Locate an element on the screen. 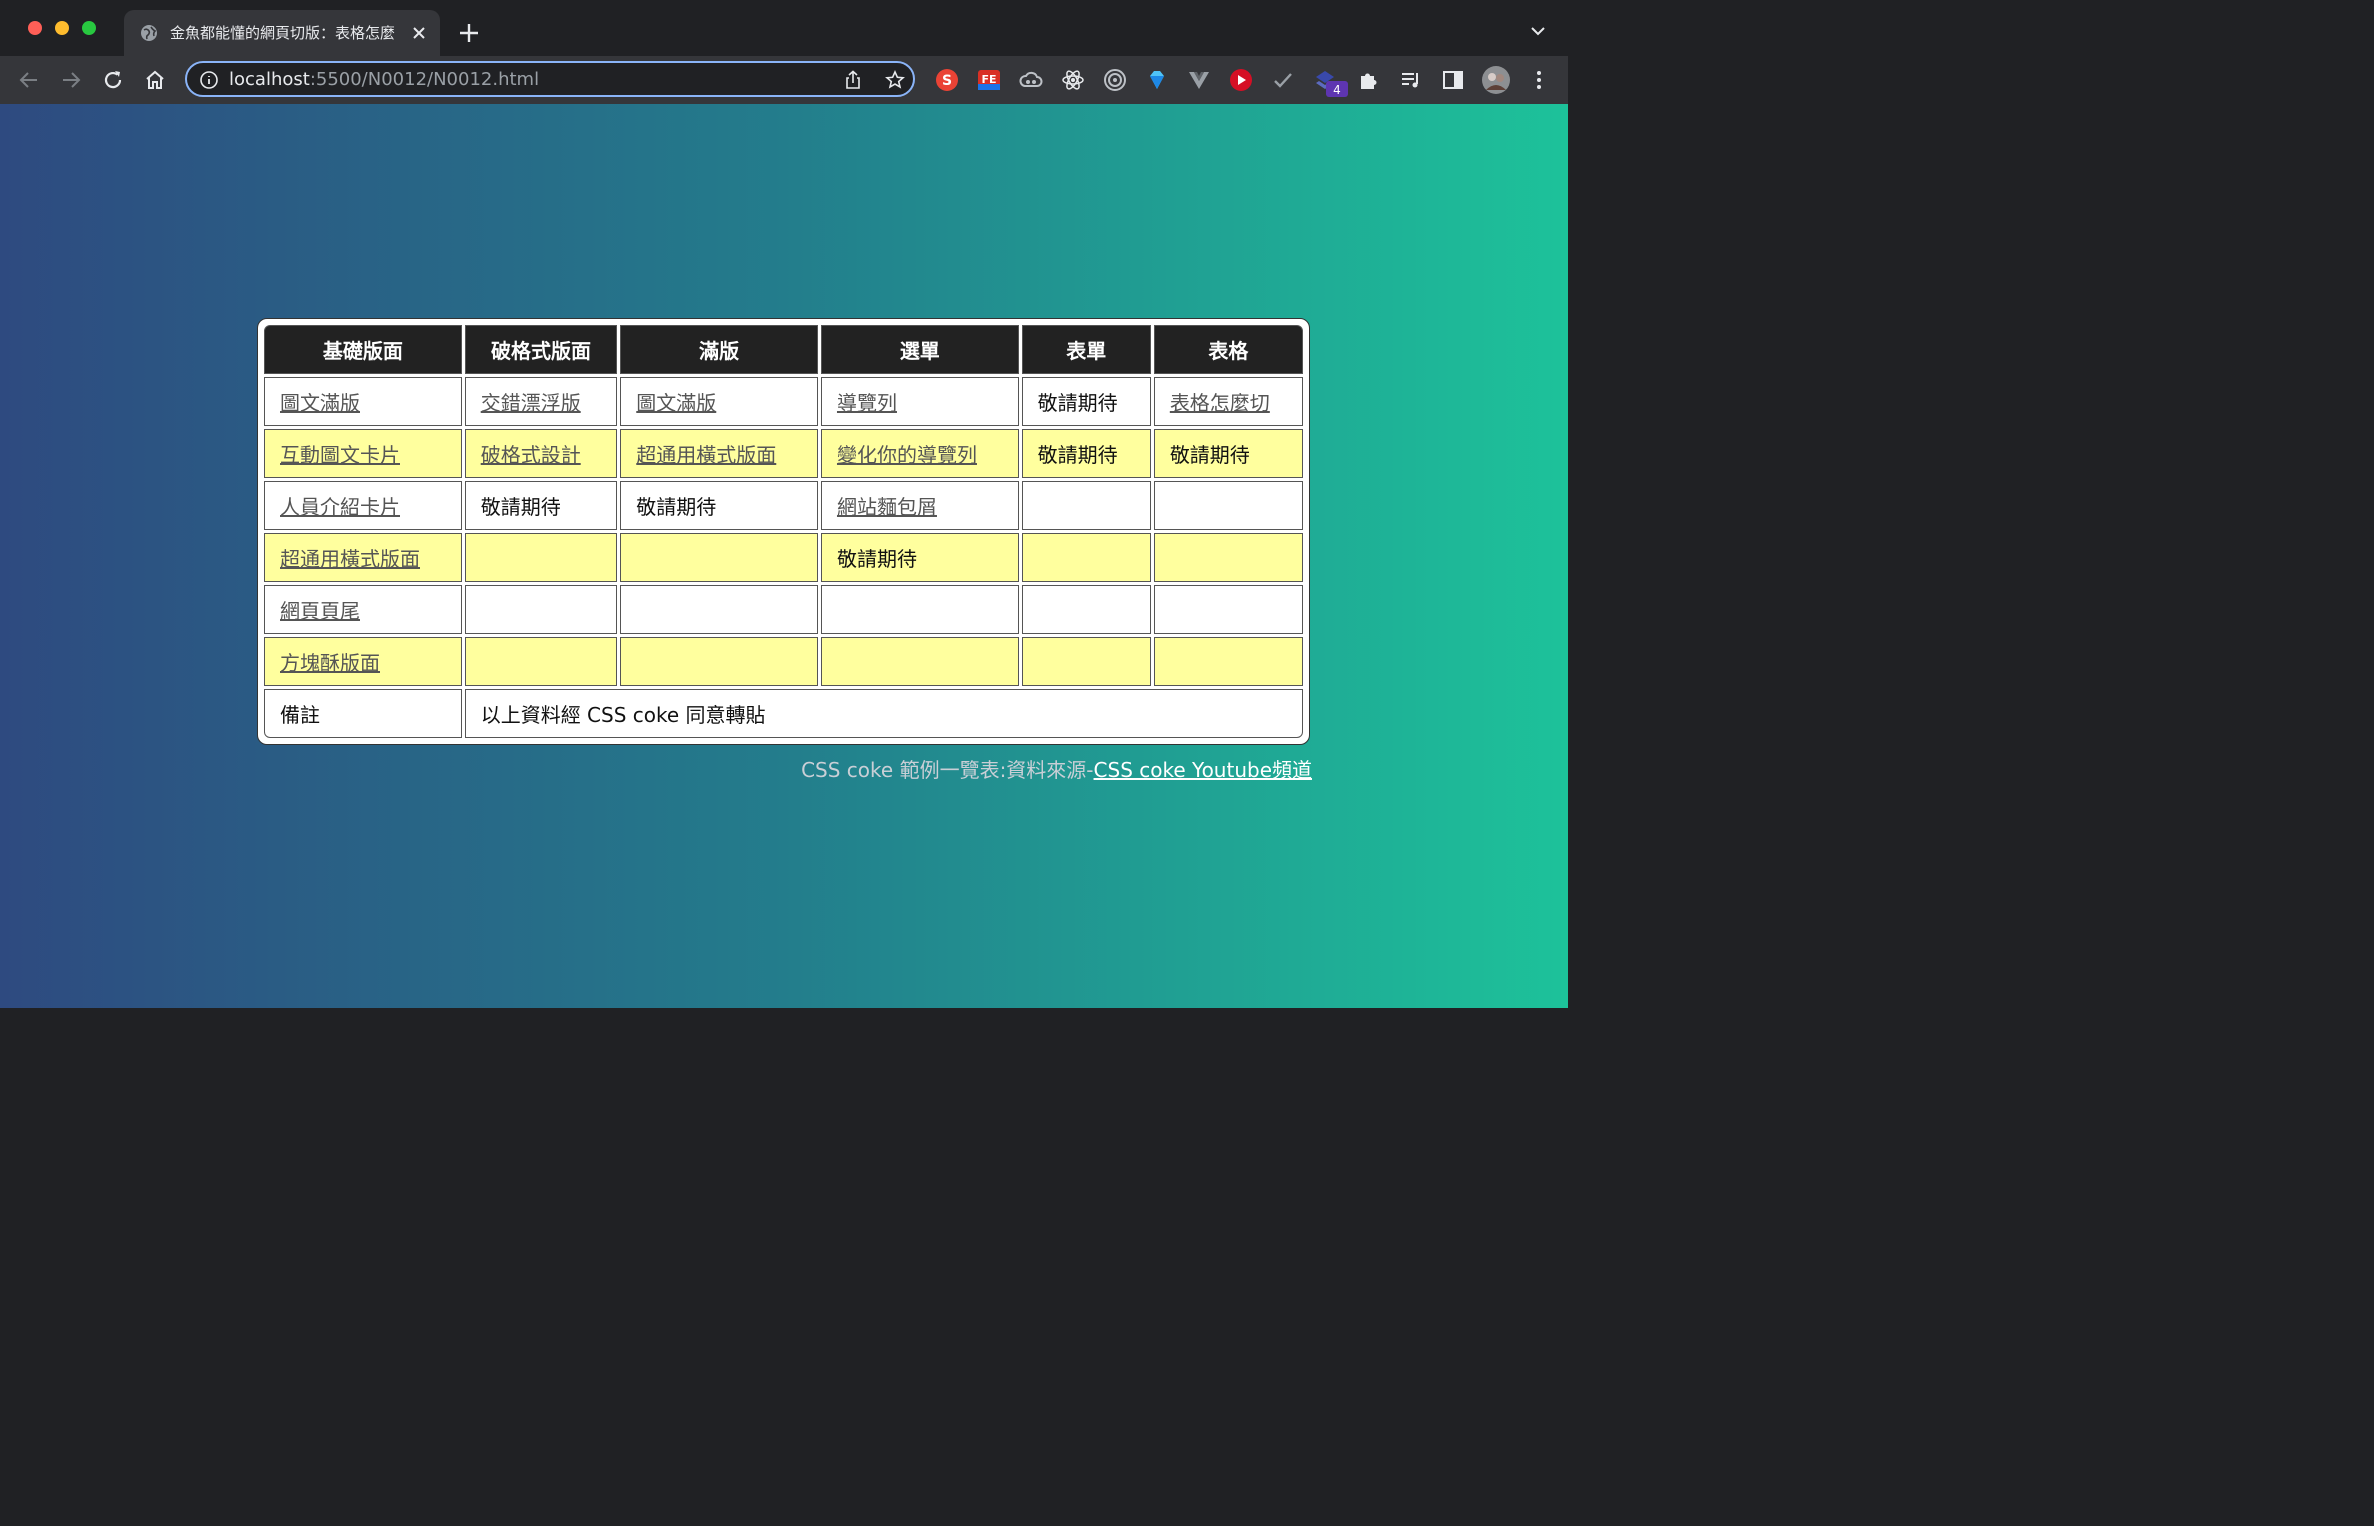 The width and height of the screenshot is (2374, 1526). youtube-channel-link: CSS coke Youtube頻道 is located at coordinates (1203, 770).